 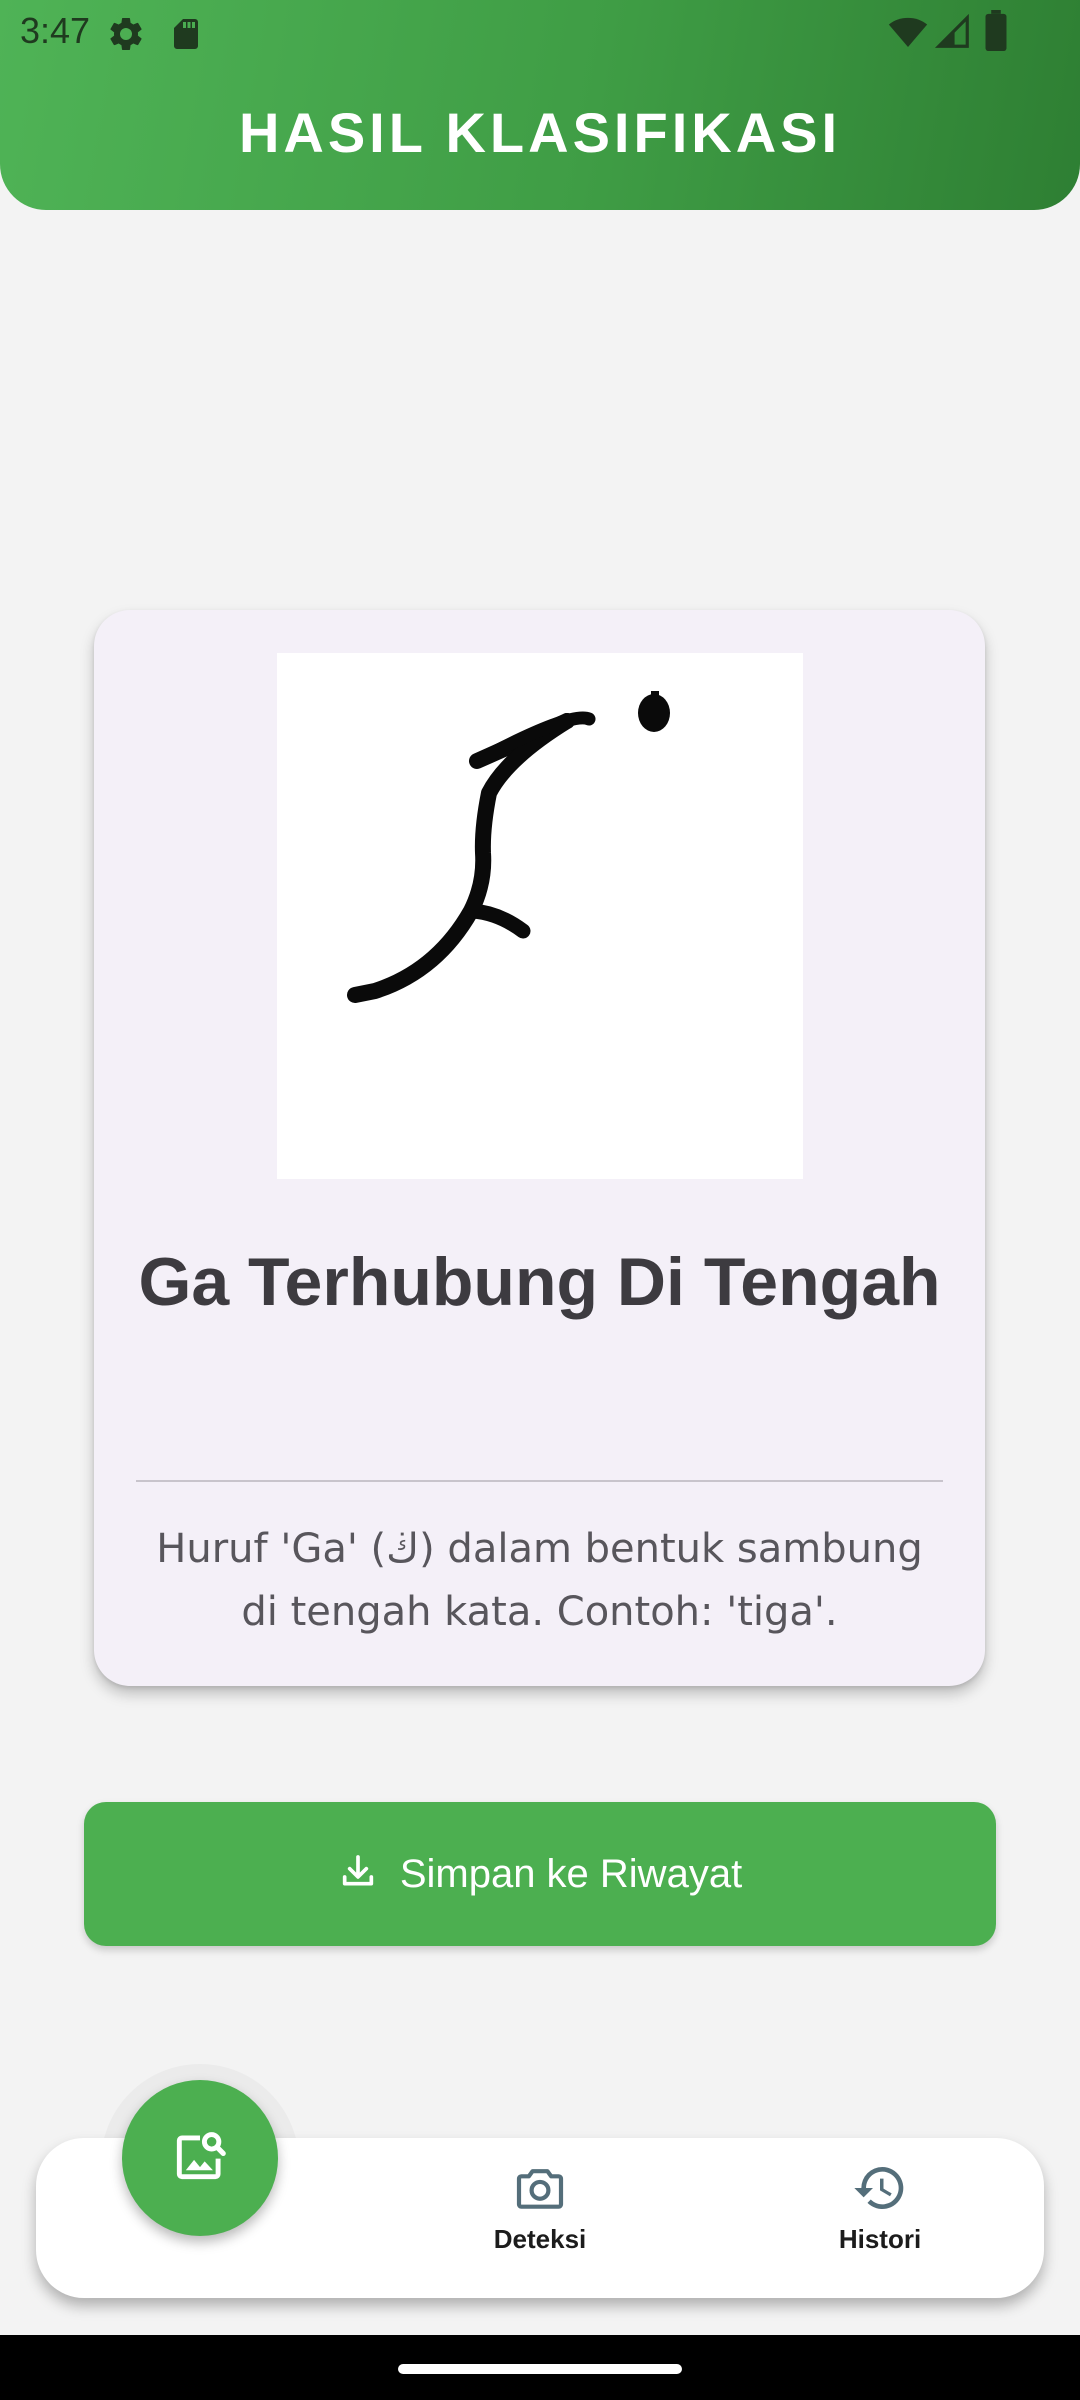 I want to click on history-icon, so click(x=880, y=2188).